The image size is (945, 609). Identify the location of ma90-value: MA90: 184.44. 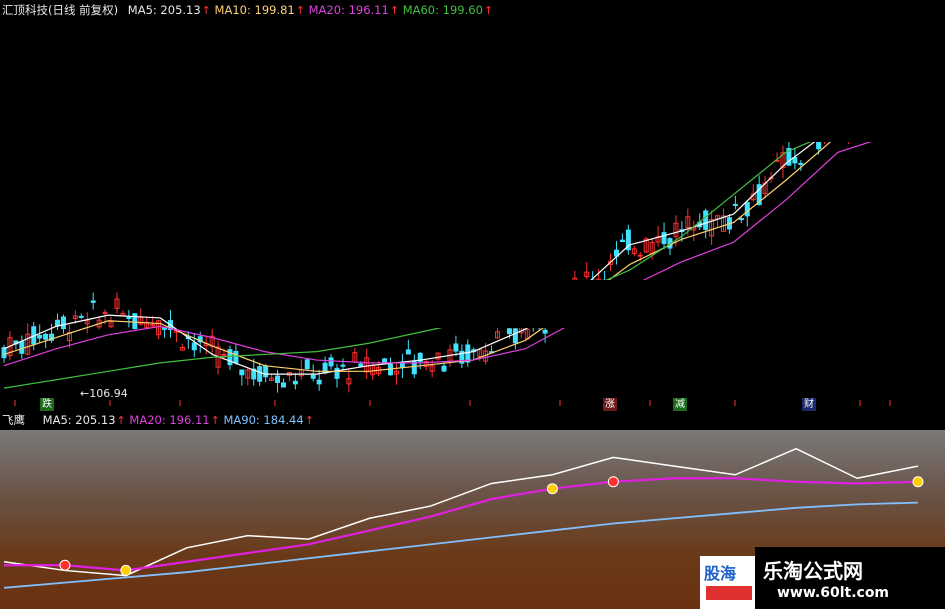
(263, 420).